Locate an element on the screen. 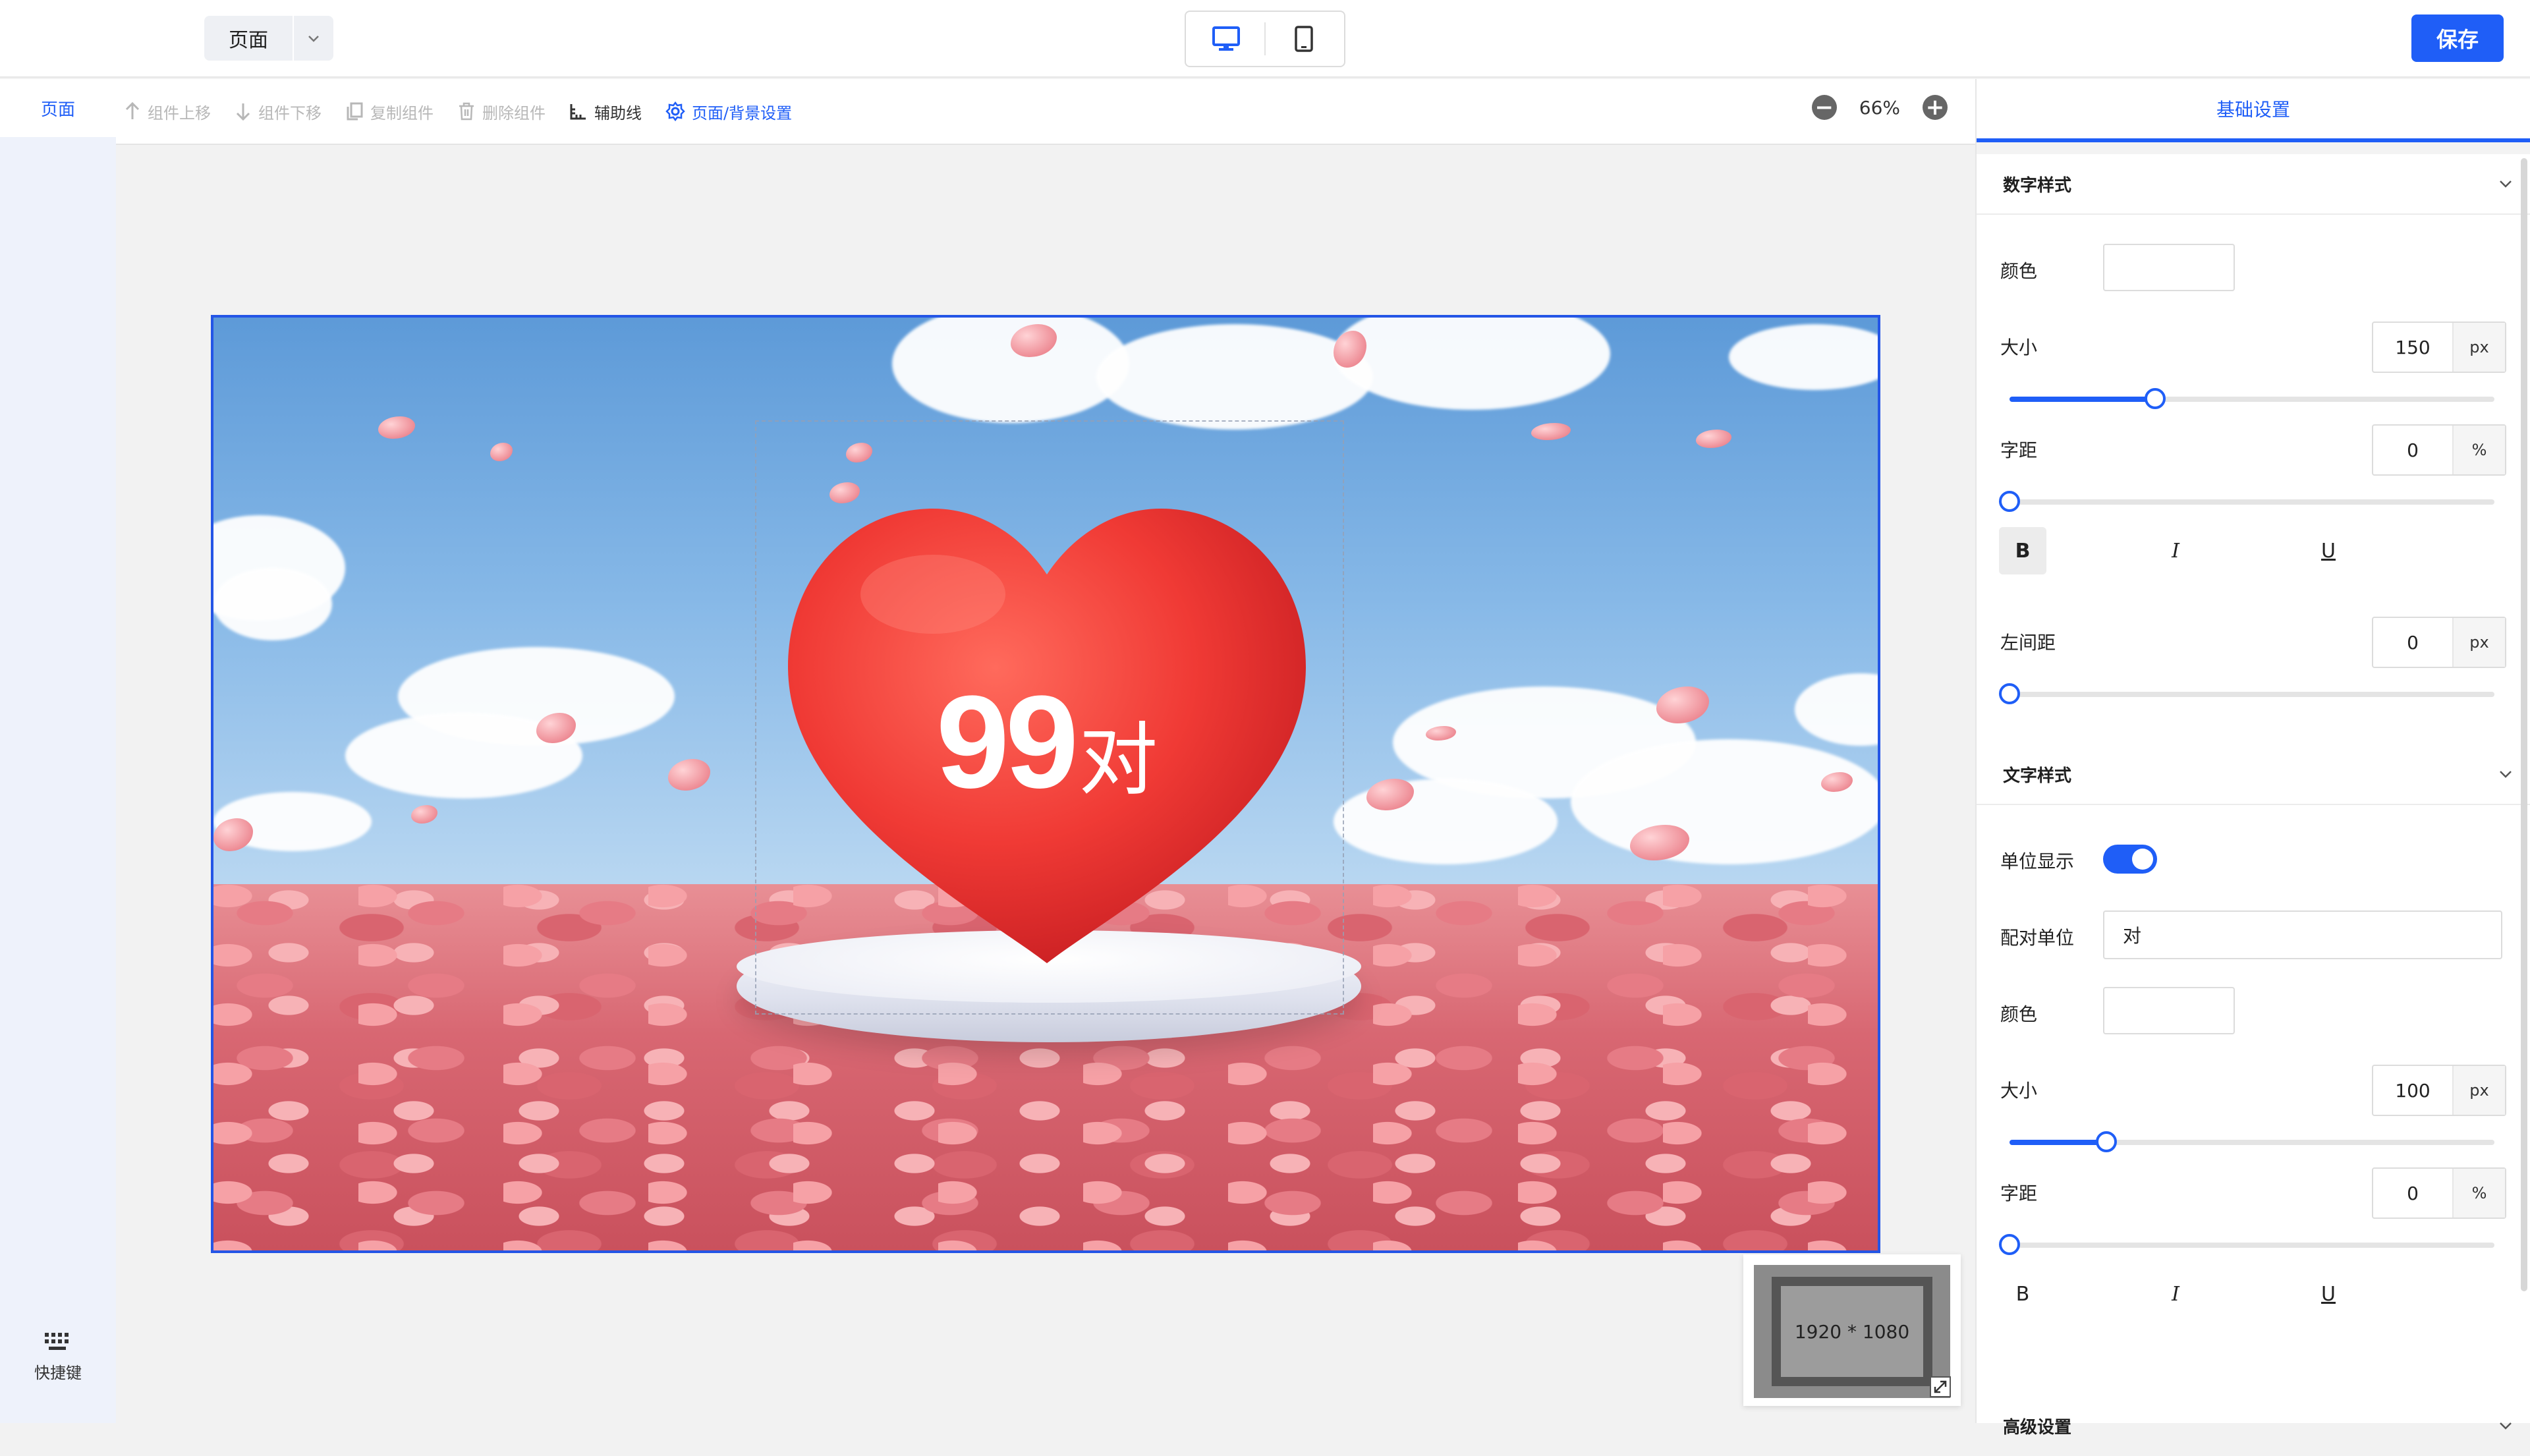  mobile-icon is located at coordinates (1304, 39).